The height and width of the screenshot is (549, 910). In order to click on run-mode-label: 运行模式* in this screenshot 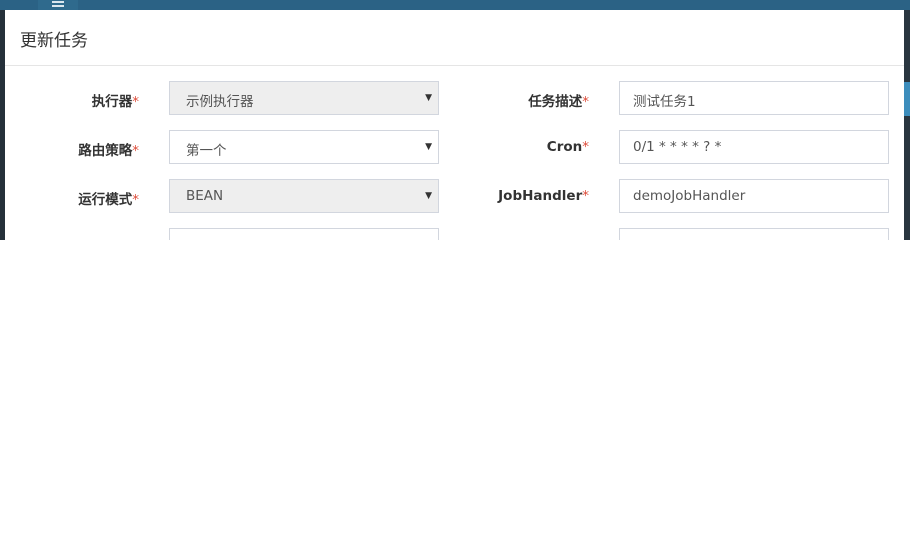, I will do `click(108, 200)`.